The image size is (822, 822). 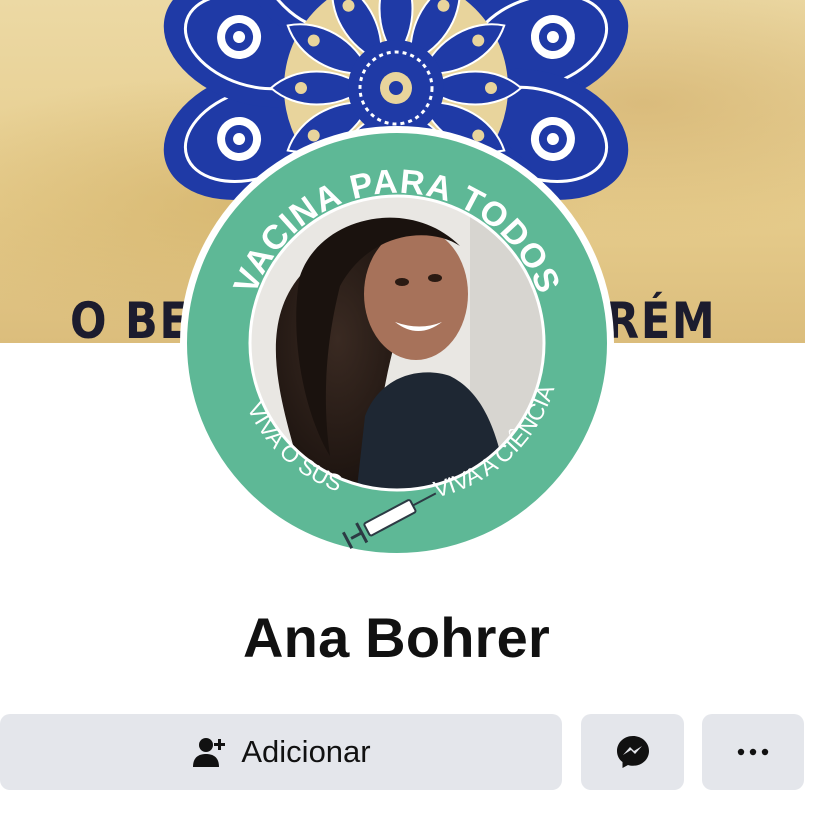 I want to click on messenger-icon, so click(x=633, y=752).